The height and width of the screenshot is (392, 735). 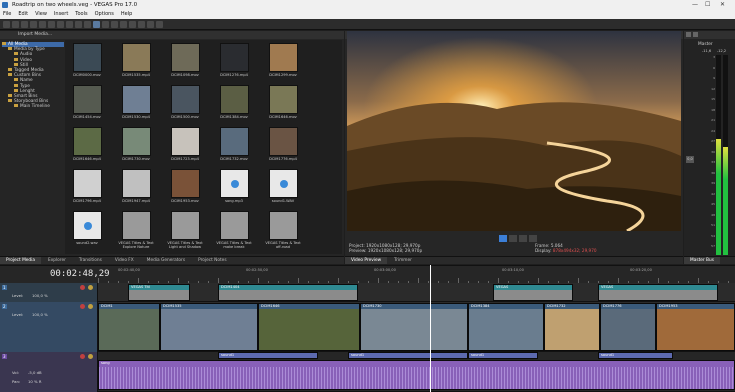 What do you see at coordinates (87, 24) in the screenshot?
I see `redo-icon` at bounding box center [87, 24].